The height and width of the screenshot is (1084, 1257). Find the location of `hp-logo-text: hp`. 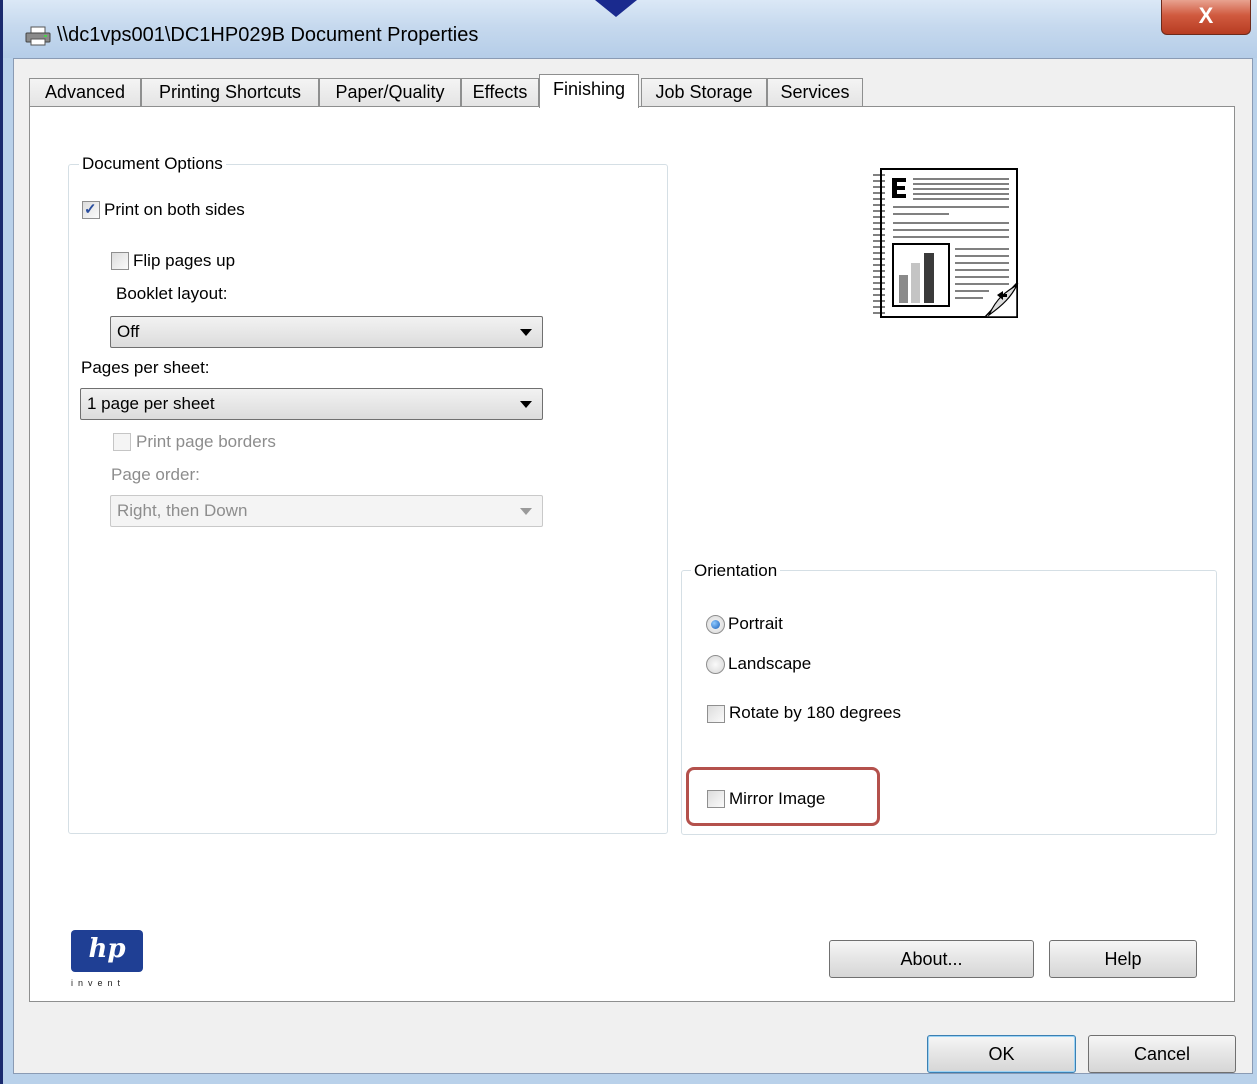

hp-logo-text: hp is located at coordinates (107, 949).